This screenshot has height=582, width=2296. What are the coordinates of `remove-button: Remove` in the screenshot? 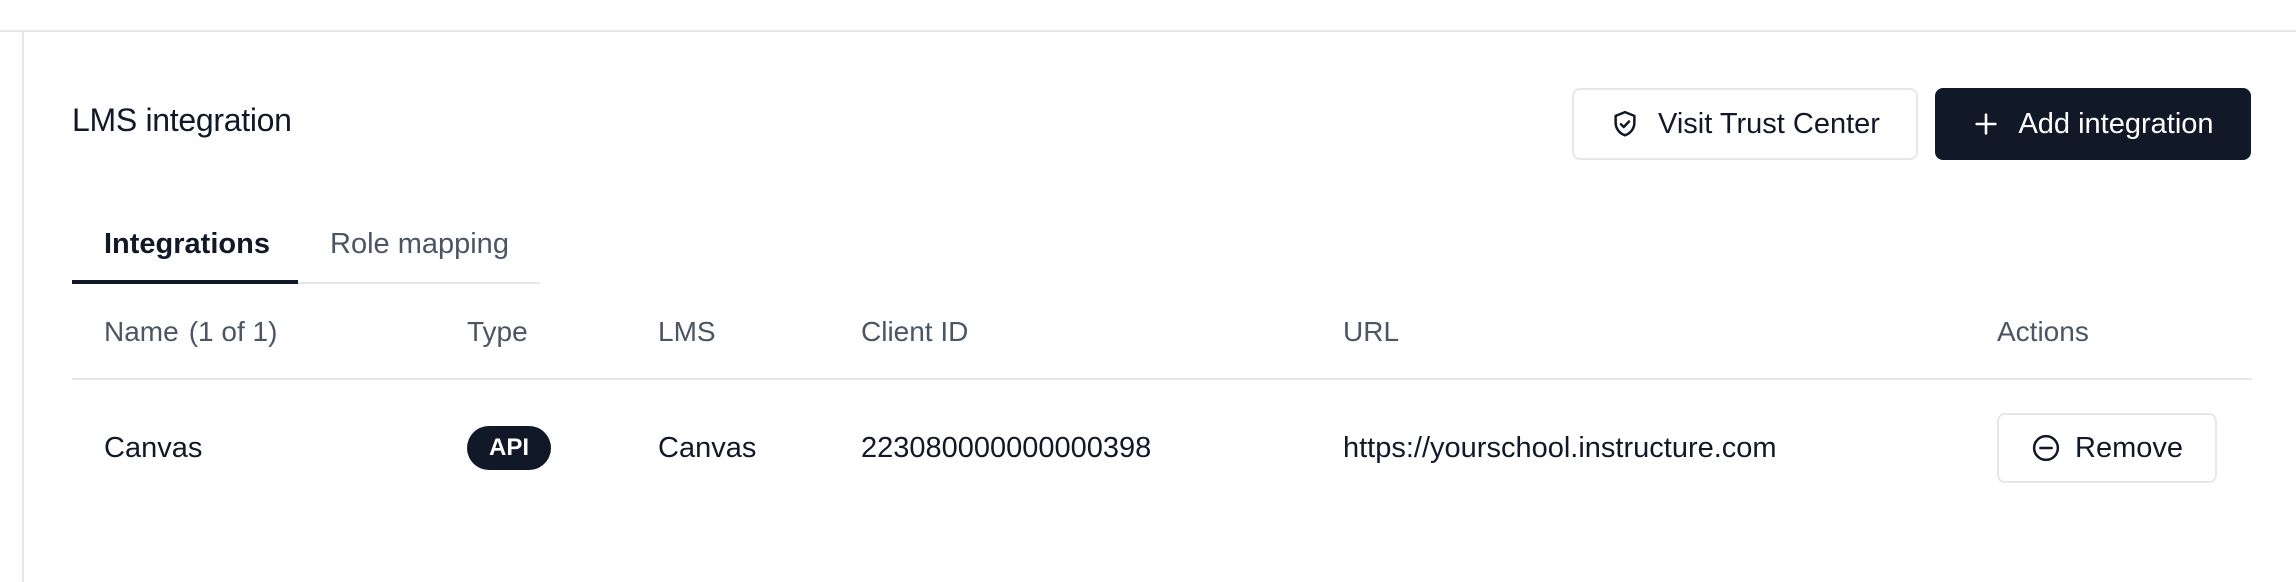 It's located at (2107, 448).